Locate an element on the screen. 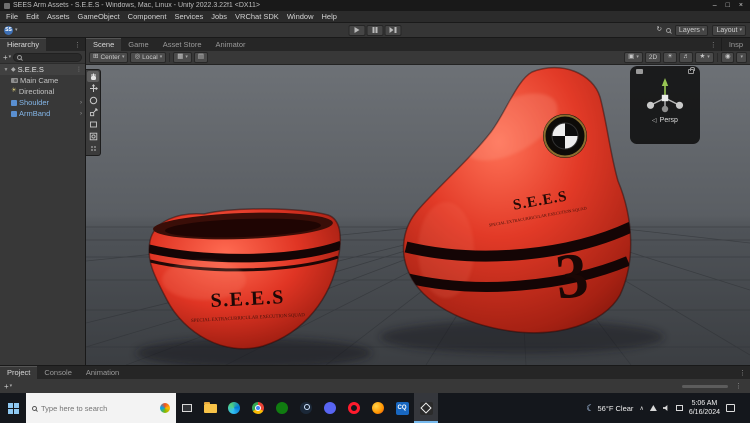 This screenshot has width=750, height=423. scene-menu-icon: ⋮ is located at coordinates (79, 69).